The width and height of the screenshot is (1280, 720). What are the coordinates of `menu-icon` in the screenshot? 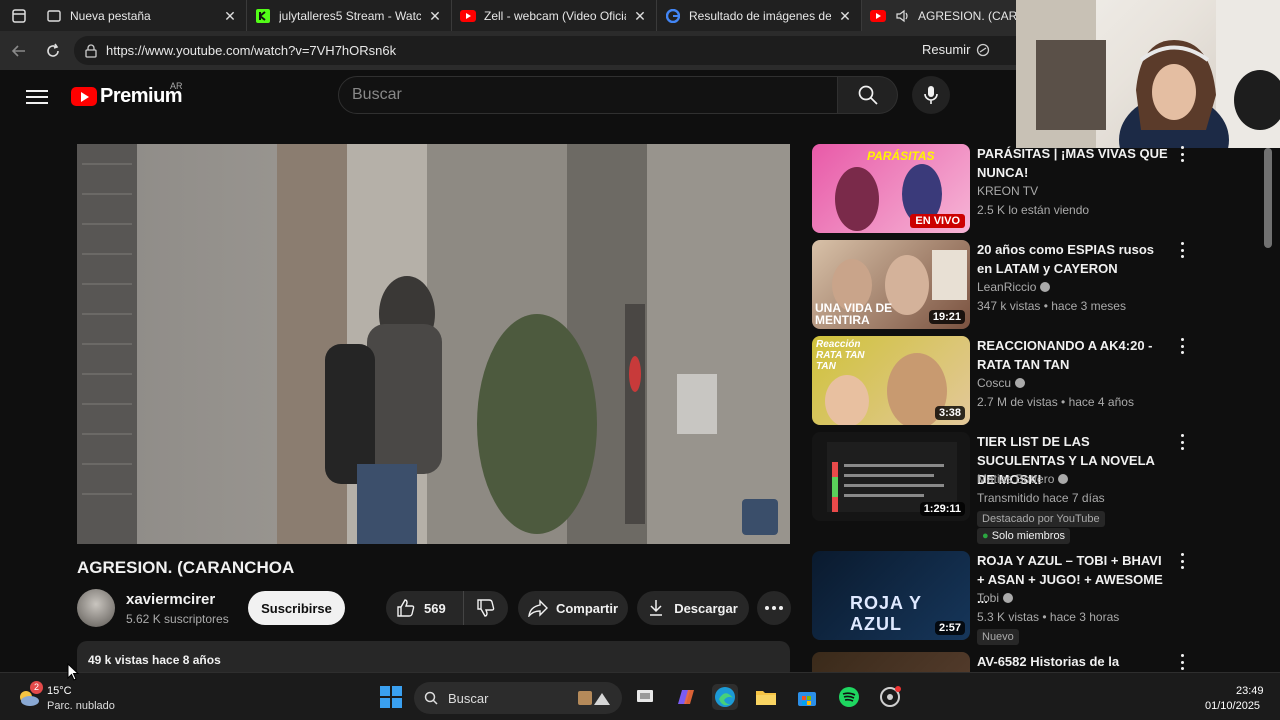 It's located at (37, 97).